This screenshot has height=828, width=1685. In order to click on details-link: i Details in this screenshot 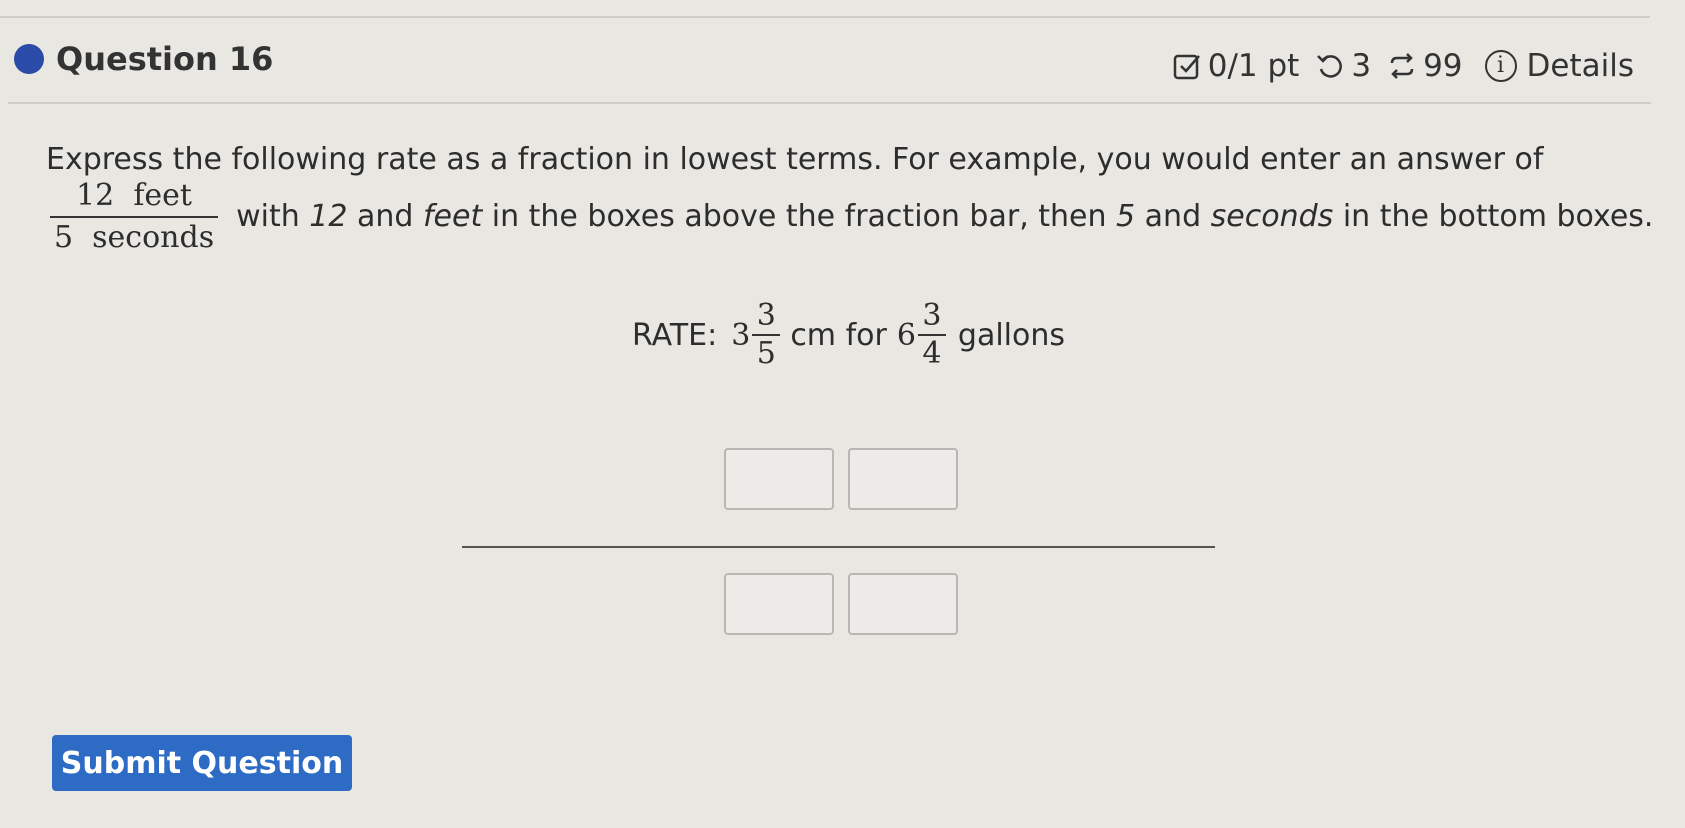, I will do `click(1559, 66)`.